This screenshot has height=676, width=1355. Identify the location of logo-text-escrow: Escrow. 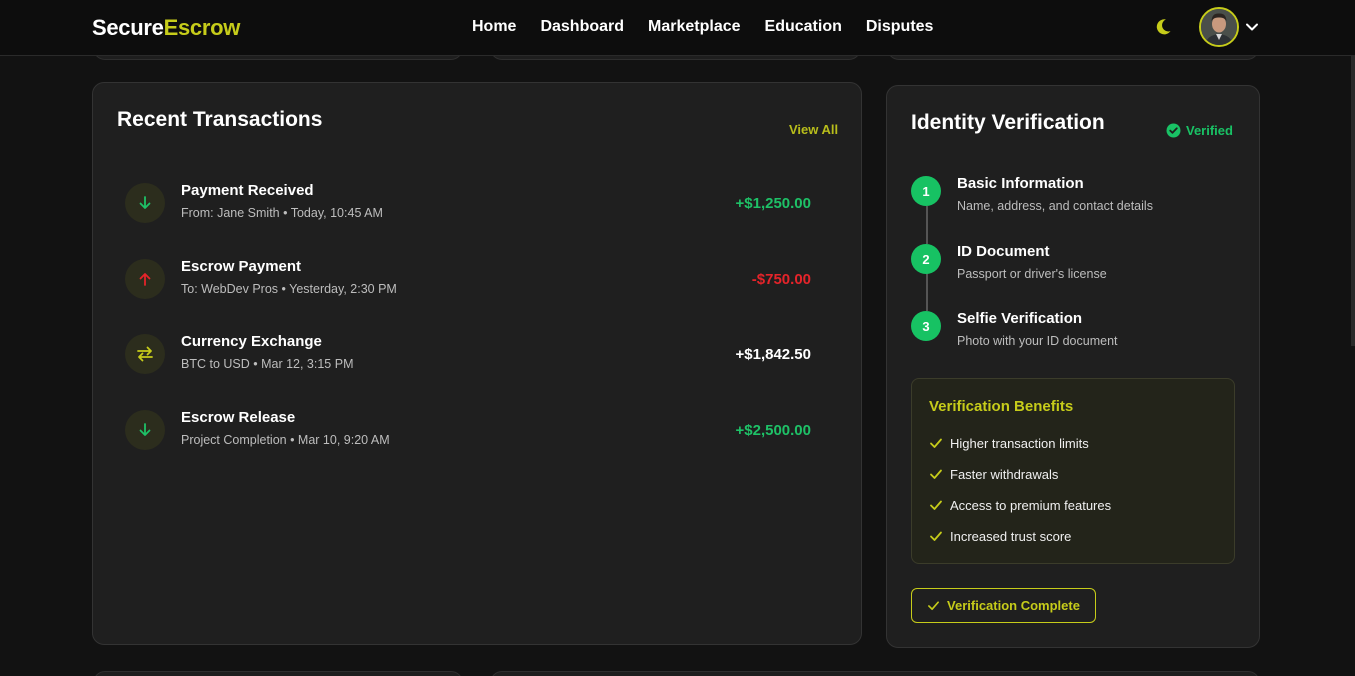
(202, 27).